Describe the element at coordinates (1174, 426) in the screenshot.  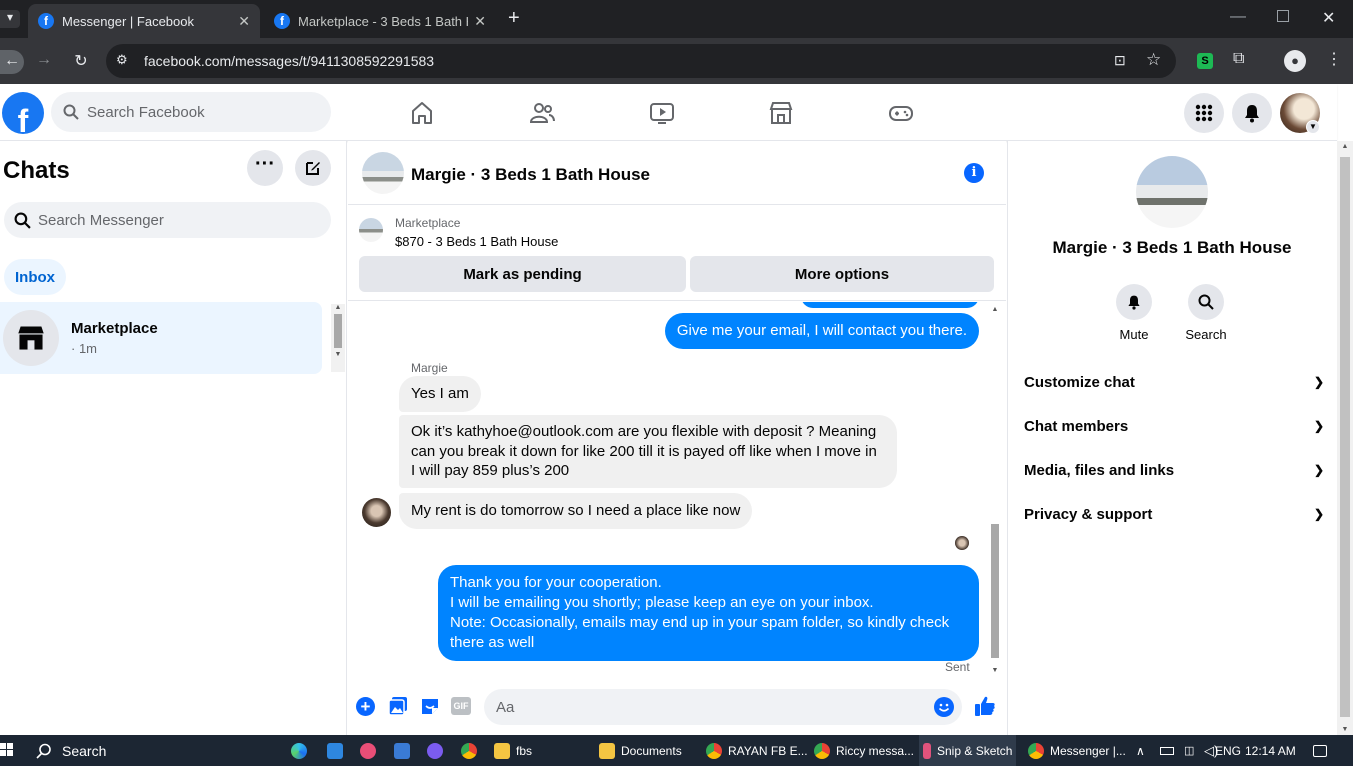
I see `chat-members-section: Chat members ❯` at that location.